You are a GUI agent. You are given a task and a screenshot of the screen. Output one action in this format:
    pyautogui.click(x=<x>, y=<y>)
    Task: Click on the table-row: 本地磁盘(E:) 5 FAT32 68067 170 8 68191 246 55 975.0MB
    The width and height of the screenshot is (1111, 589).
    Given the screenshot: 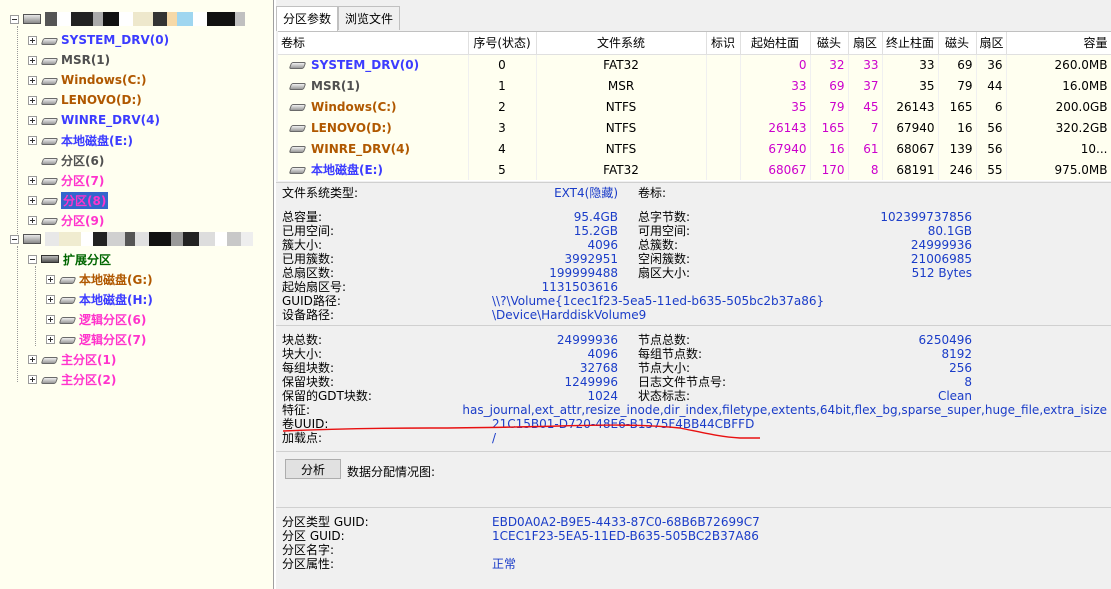 What is the action you would take?
    pyautogui.click(x=694, y=169)
    